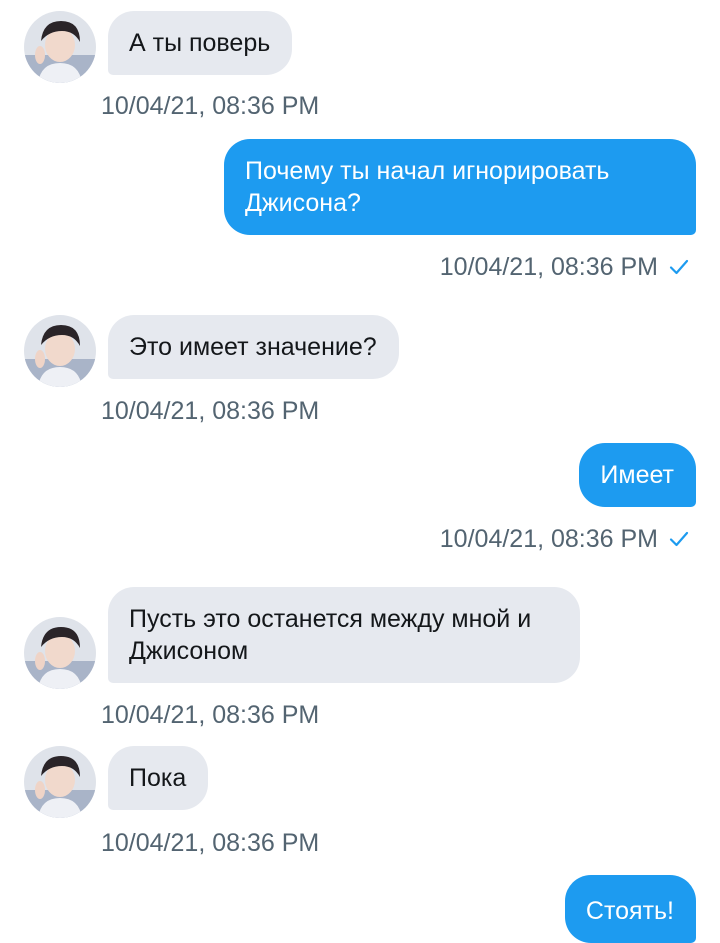  Describe the element at coordinates (200, 43) in the screenshot. I see `message-bubble-incoming: А ты поверь` at that location.